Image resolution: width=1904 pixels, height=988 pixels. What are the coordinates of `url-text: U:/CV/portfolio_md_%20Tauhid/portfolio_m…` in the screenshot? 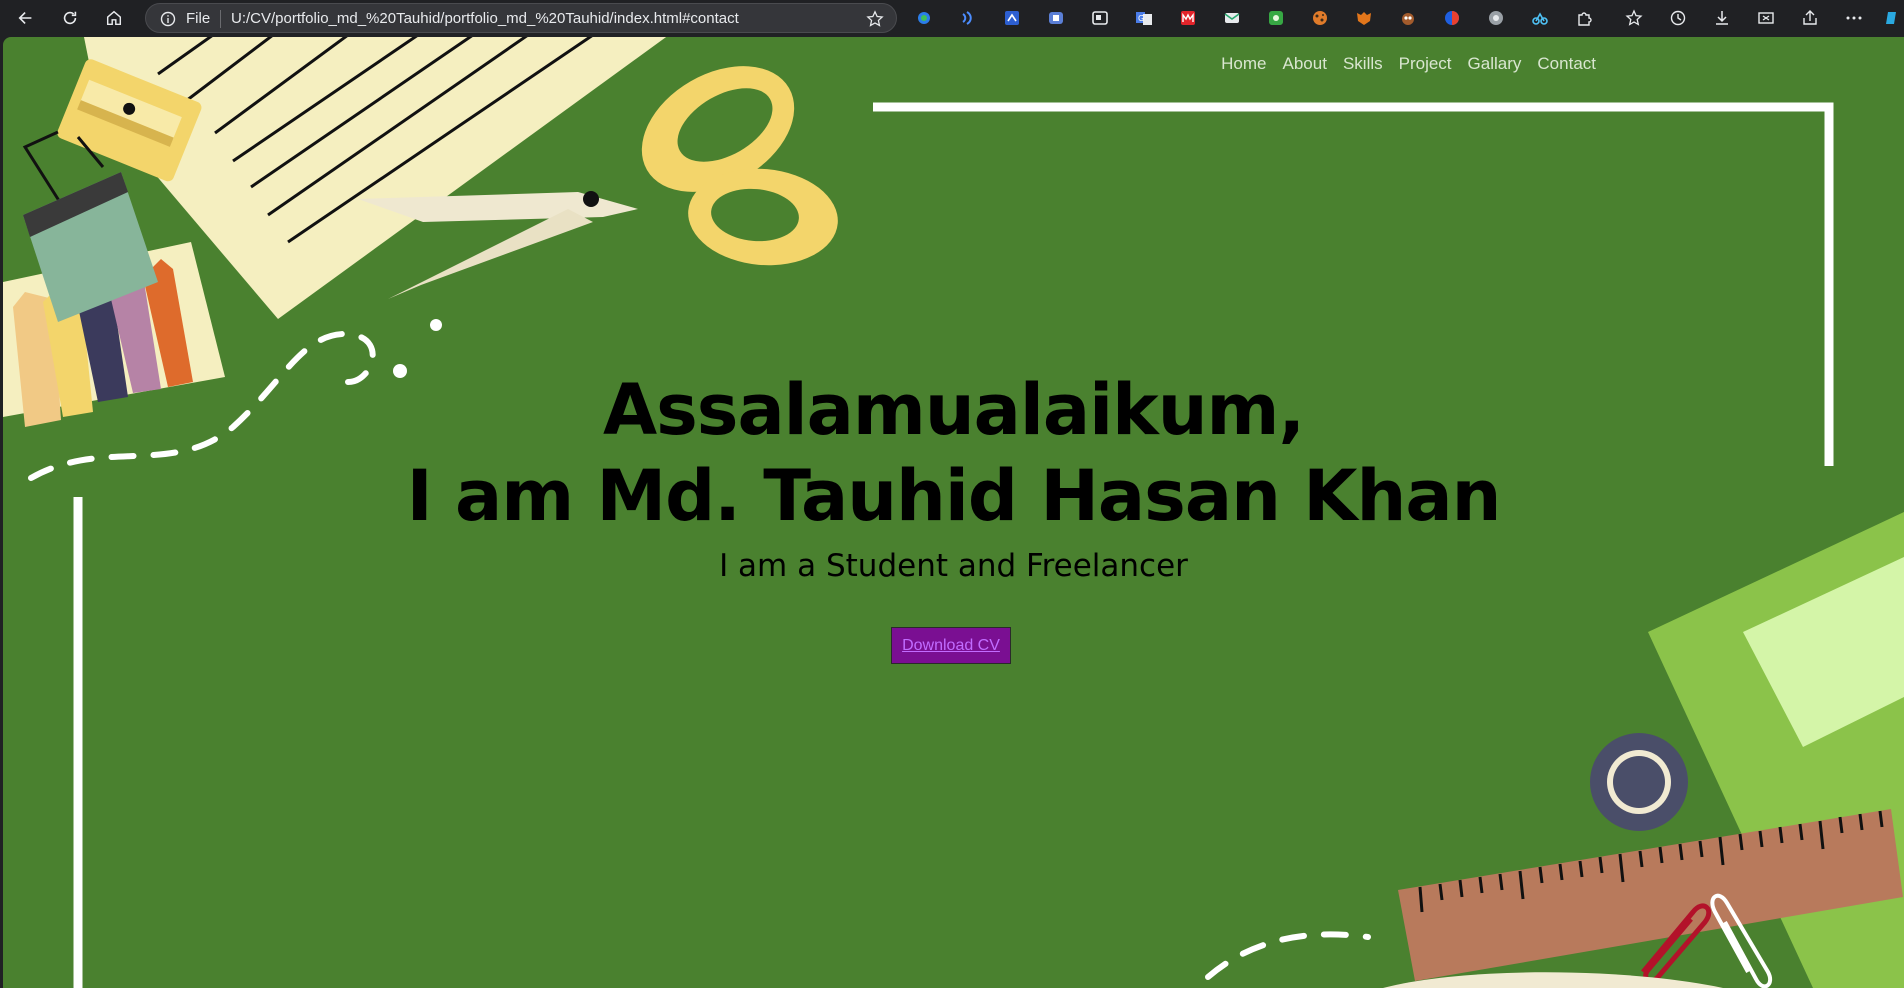 It's located at (485, 18).